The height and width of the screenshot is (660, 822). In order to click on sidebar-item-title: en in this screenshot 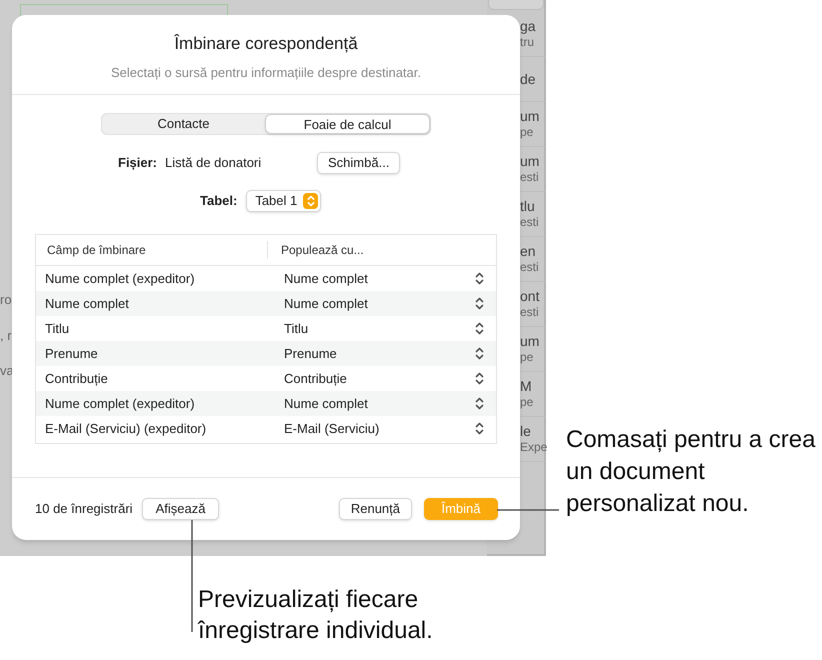, I will do `click(528, 251)`.